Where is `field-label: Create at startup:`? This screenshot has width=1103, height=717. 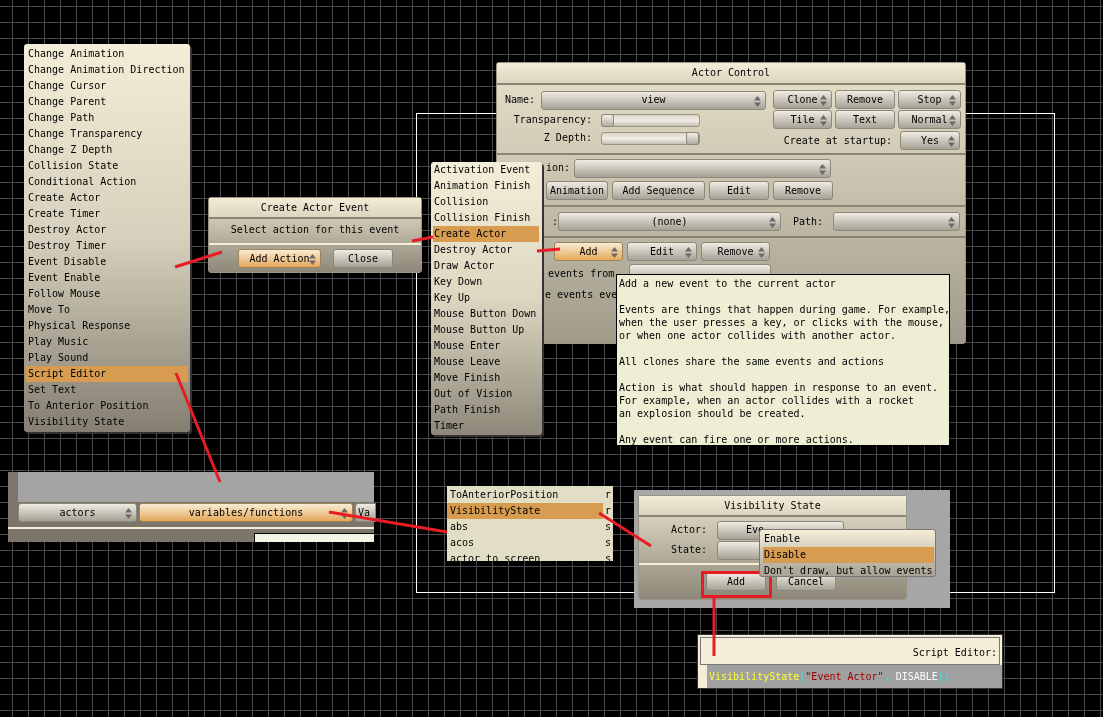
field-label: Create at startup: is located at coordinates (837, 140).